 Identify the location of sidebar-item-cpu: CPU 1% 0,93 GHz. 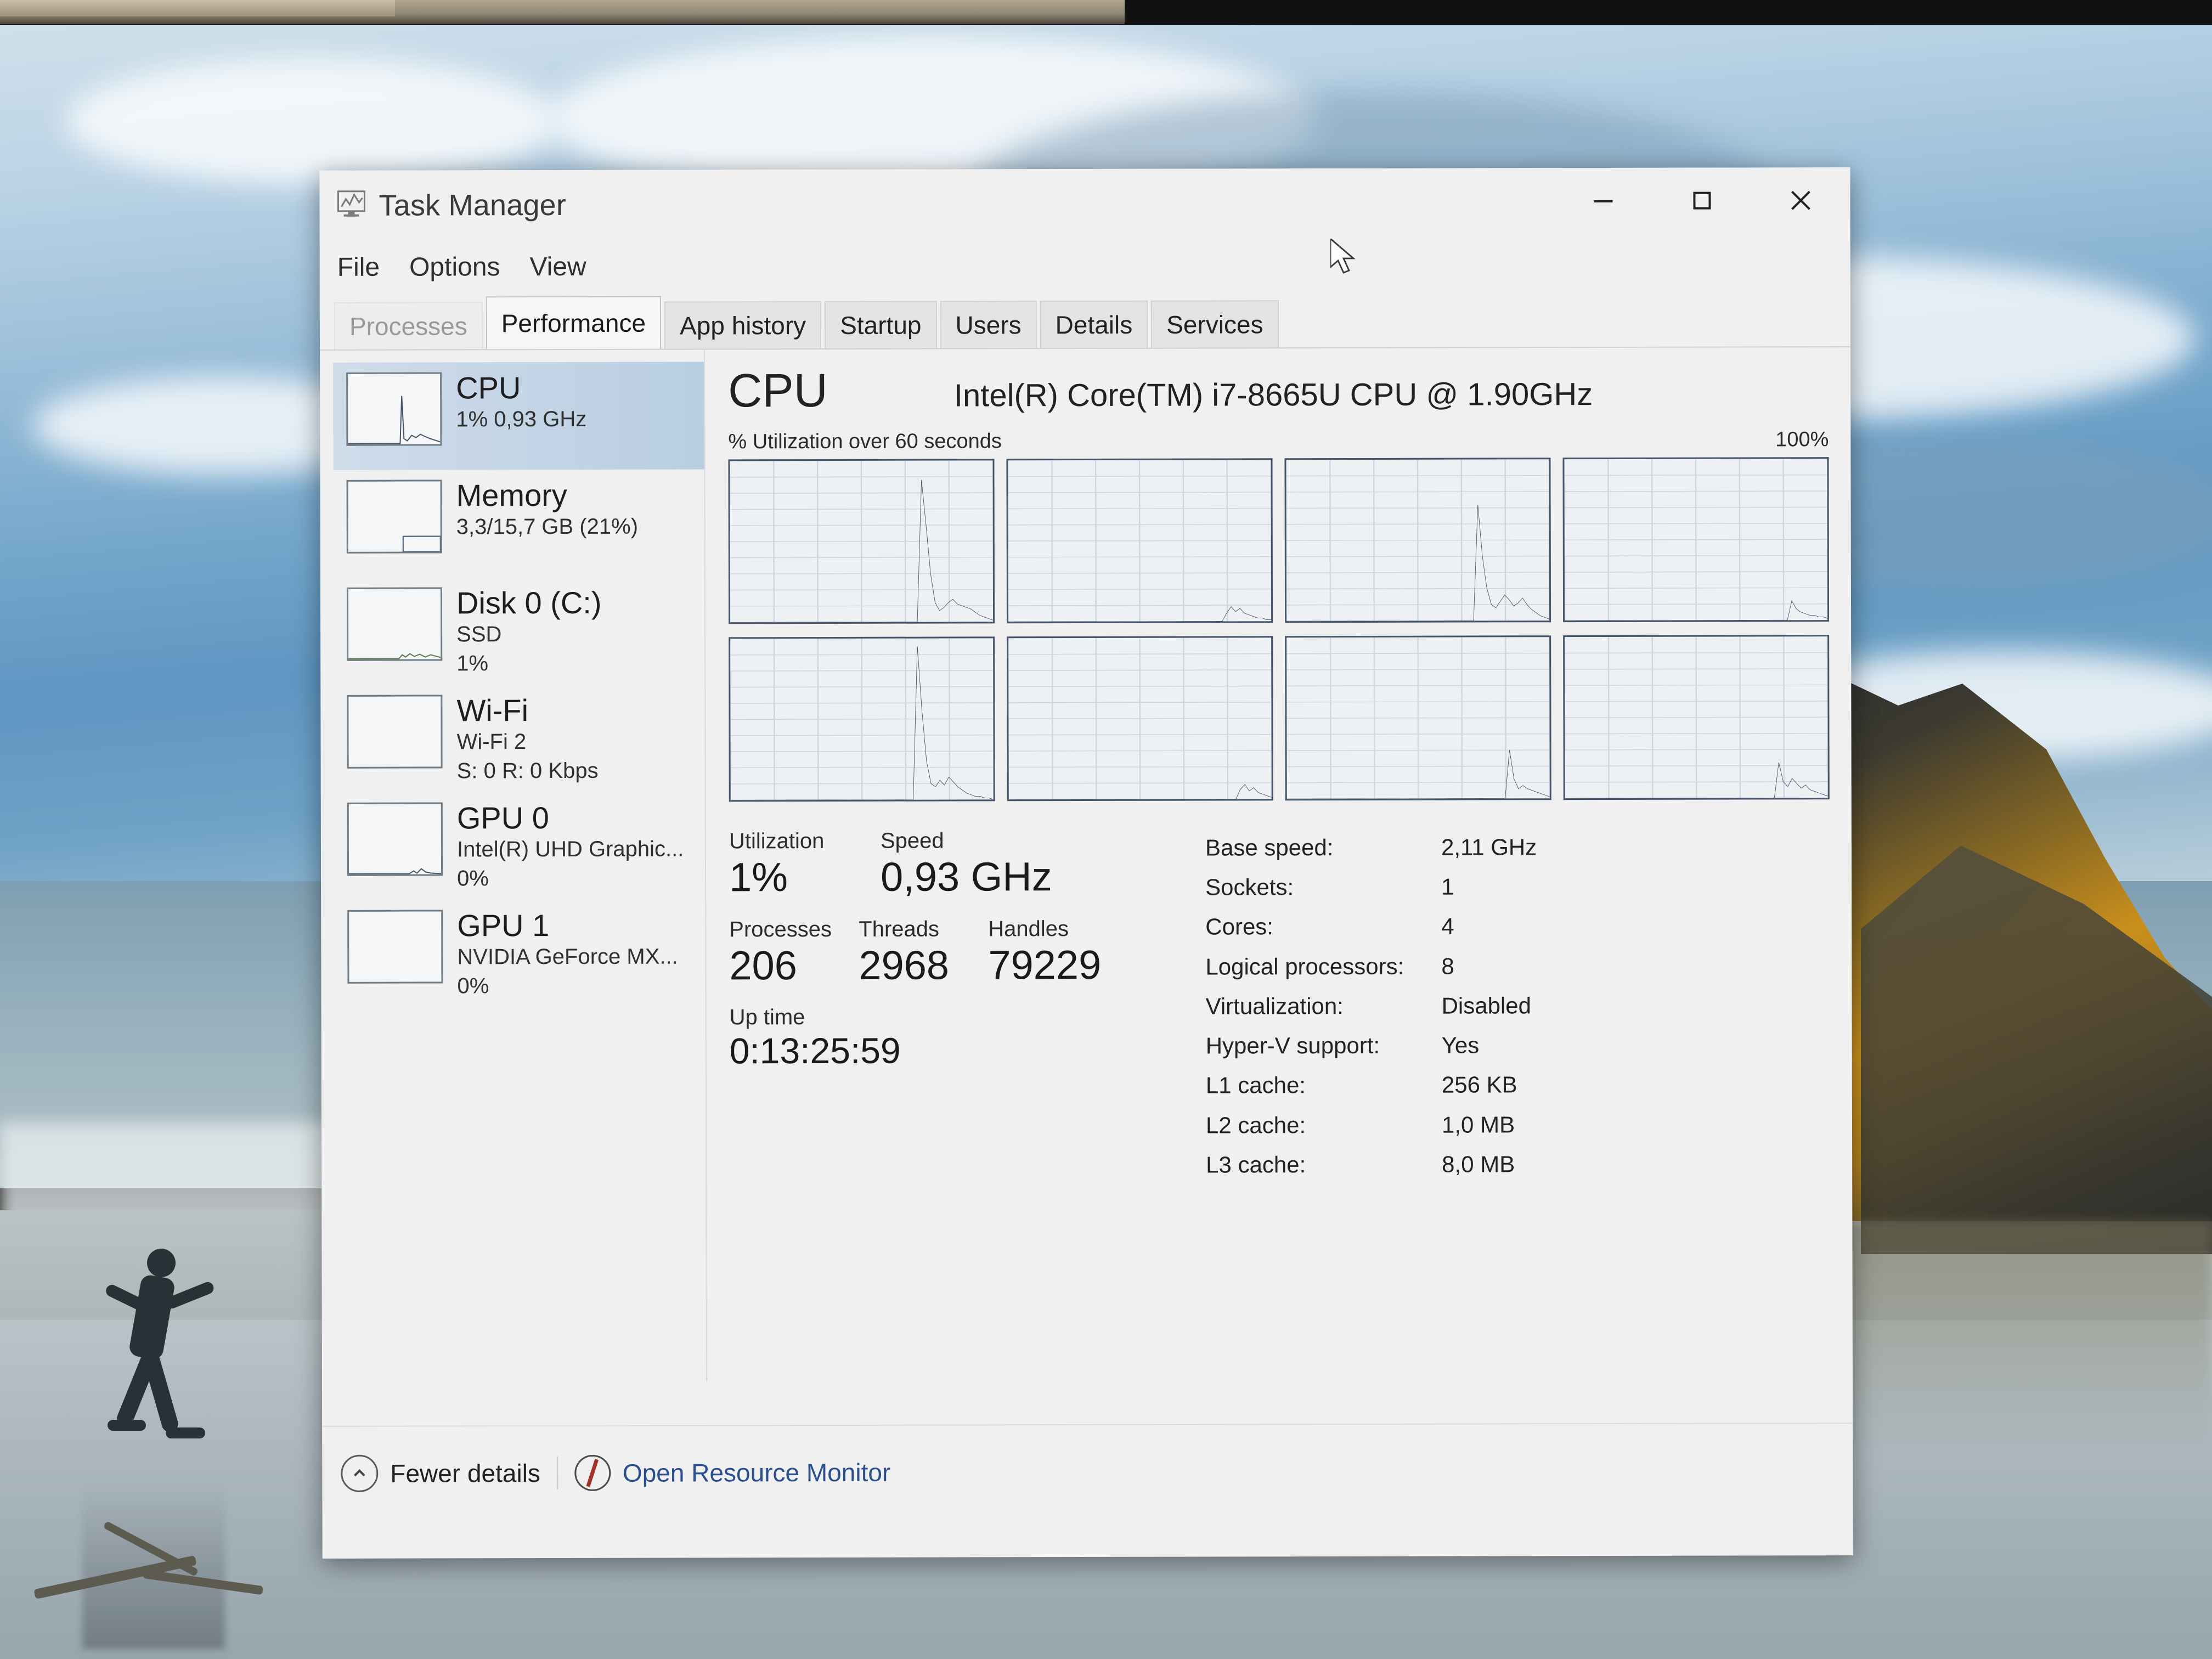
(519, 416).